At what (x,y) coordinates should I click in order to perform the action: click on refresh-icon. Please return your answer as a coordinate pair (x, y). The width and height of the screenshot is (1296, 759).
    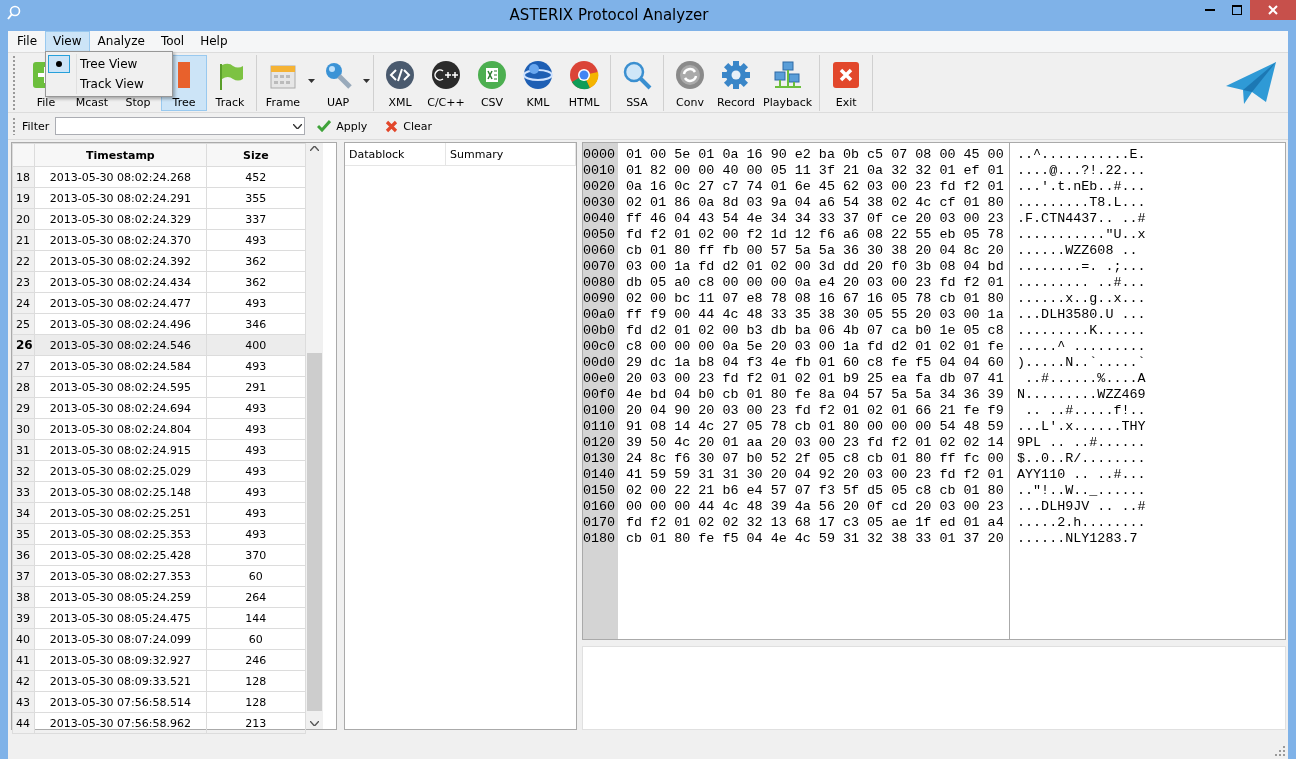
    Looking at the image, I should click on (690, 75).